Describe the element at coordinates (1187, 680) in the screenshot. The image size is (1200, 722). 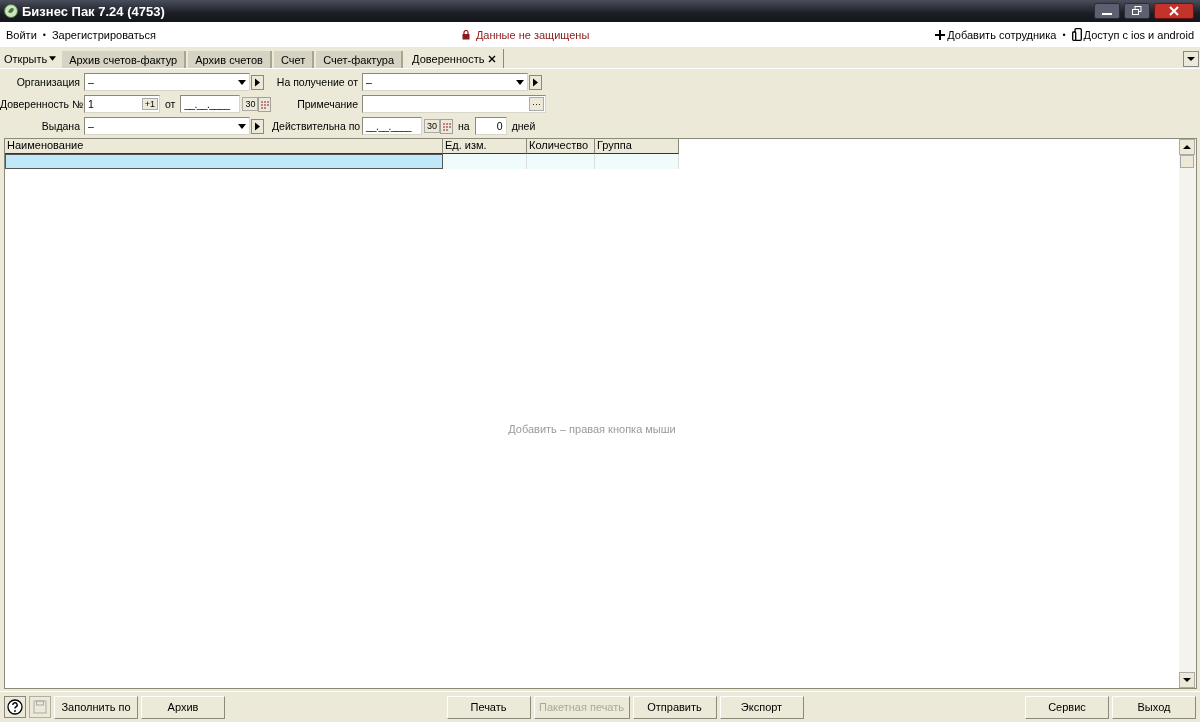
I see `scroll-down-button` at that location.